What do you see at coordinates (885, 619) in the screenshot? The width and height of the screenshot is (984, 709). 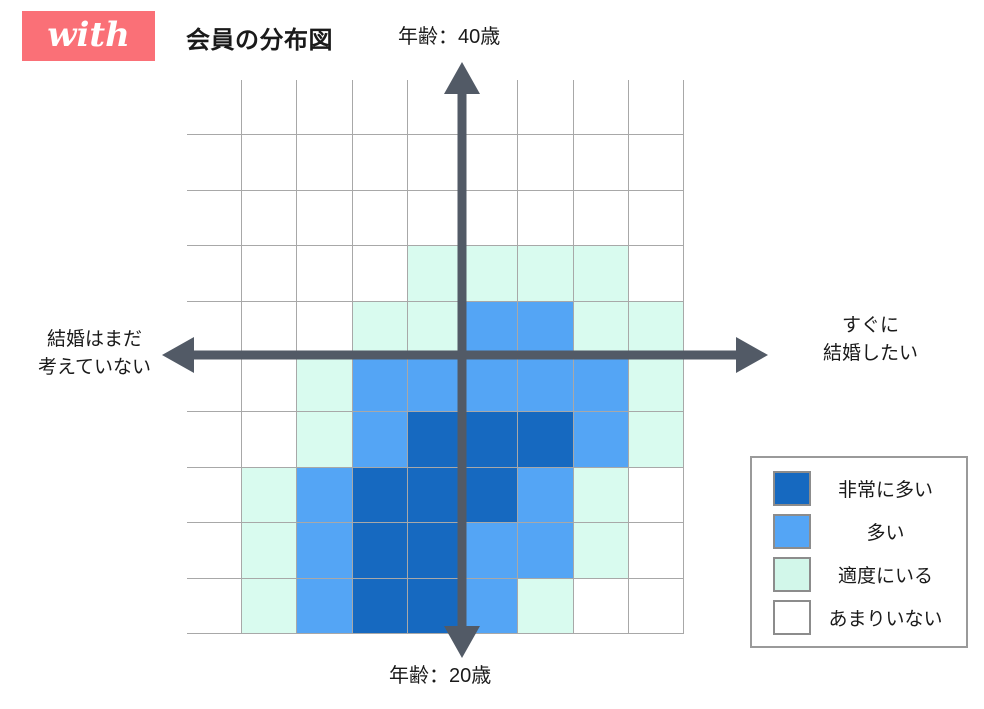 I see `legend-label: あまりいない` at bounding box center [885, 619].